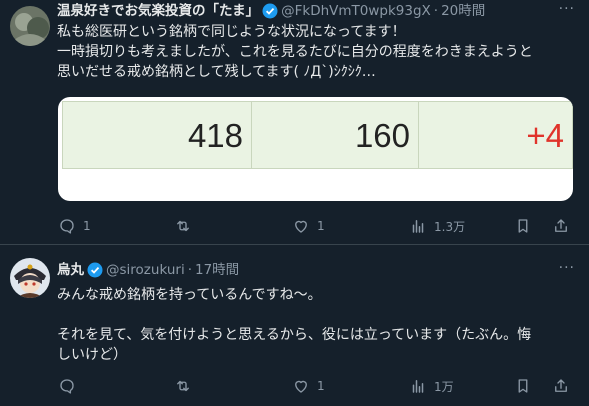 The image size is (589, 406). What do you see at coordinates (463, 11) in the screenshot?
I see `timestamp: 20時間` at bounding box center [463, 11].